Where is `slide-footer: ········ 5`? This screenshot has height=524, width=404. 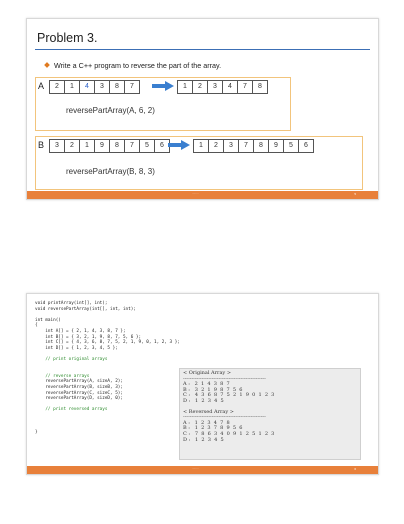 slide-footer: ········ 5 is located at coordinates (202, 195).